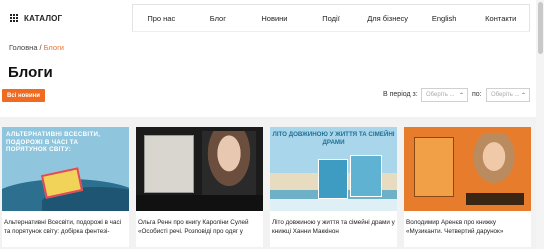 The width and height of the screenshot is (544, 249). I want to click on nav-item-business: Для бізнесу, so click(387, 18).